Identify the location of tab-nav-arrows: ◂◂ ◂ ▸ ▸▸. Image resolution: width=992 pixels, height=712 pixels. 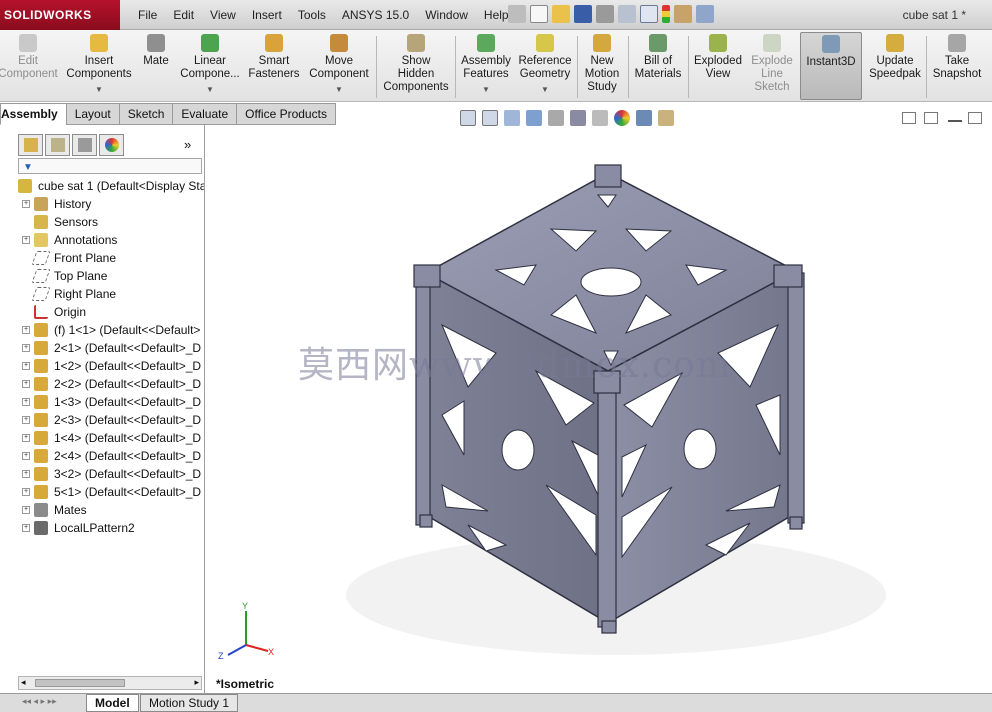
(39, 701).